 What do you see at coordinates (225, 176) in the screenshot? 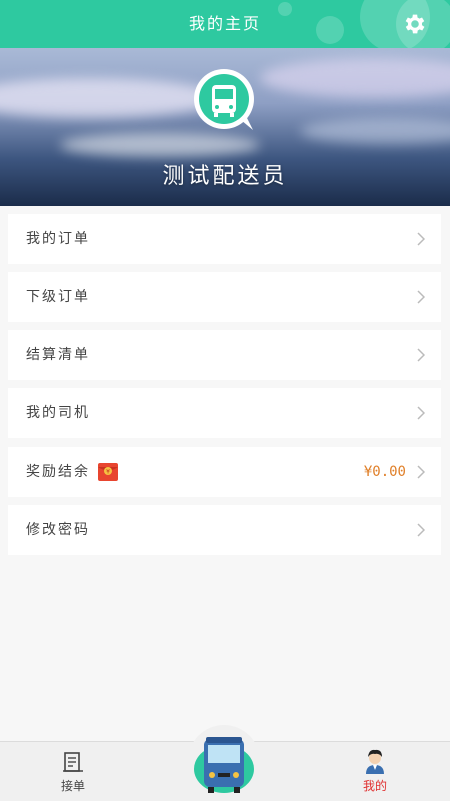
I see `profile-name: 测试配送员` at bounding box center [225, 176].